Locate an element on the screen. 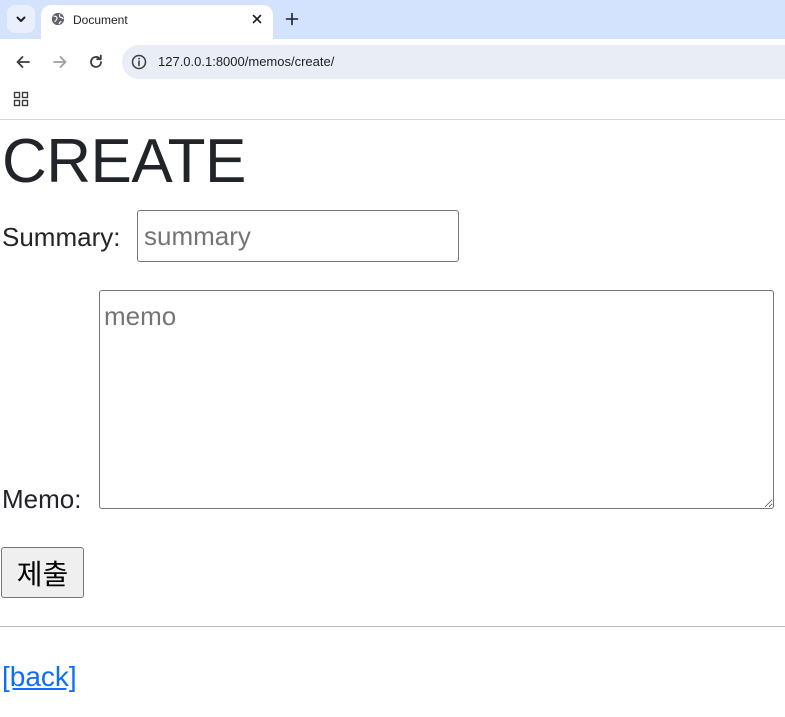 This screenshot has width=785, height=717. forward-arrow-icon is located at coordinates (60, 62).